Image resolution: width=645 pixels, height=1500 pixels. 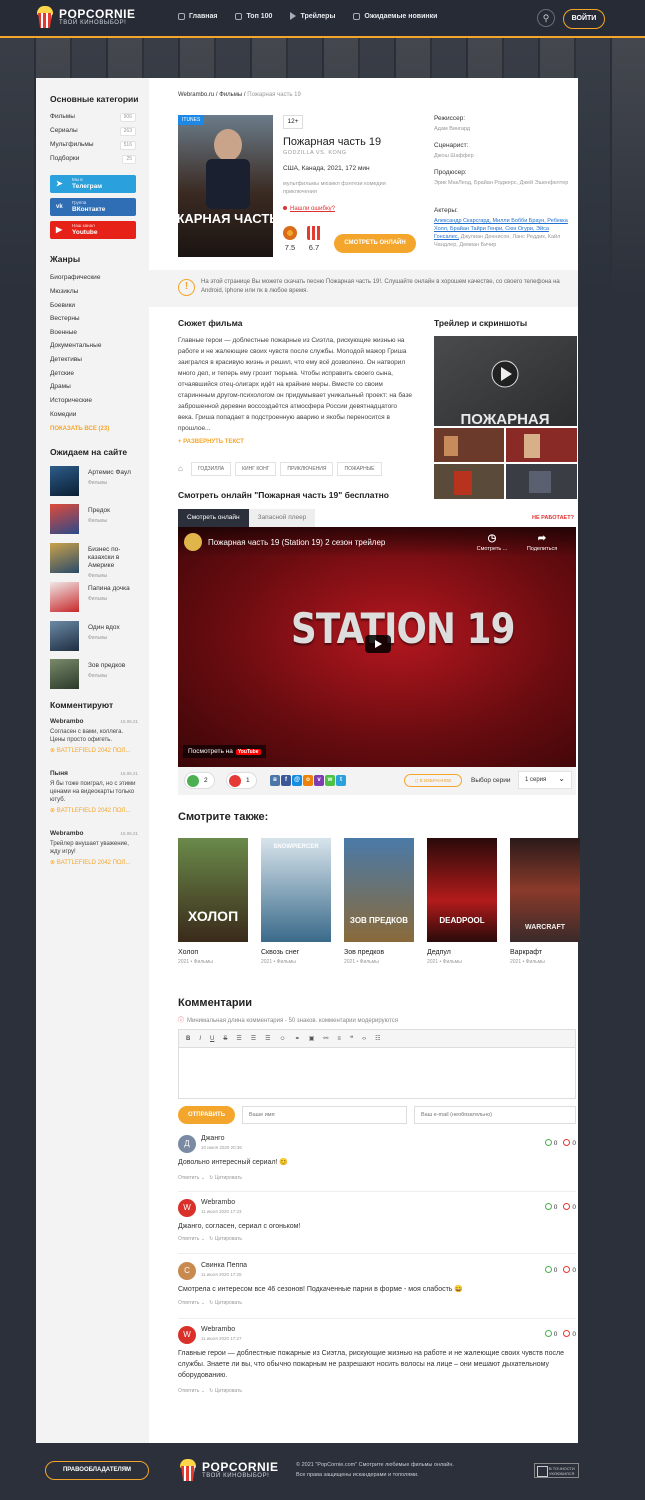 What do you see at coordinates (297, 1038) in the screenshot?
I see `link-icon: ⚭` at bounding box center [297, 1038].